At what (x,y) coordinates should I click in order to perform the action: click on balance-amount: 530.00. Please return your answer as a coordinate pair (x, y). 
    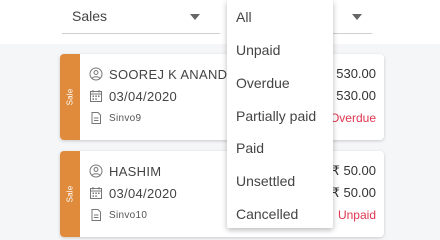
    Looking at the image, I should click on (356, 95).